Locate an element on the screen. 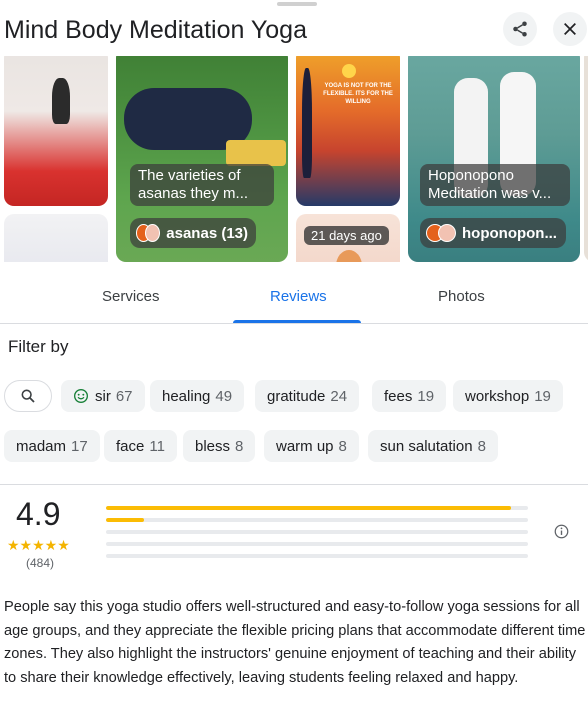 This screenshot has width=588, height=710. info-icon is located at coordinates (561, 531).